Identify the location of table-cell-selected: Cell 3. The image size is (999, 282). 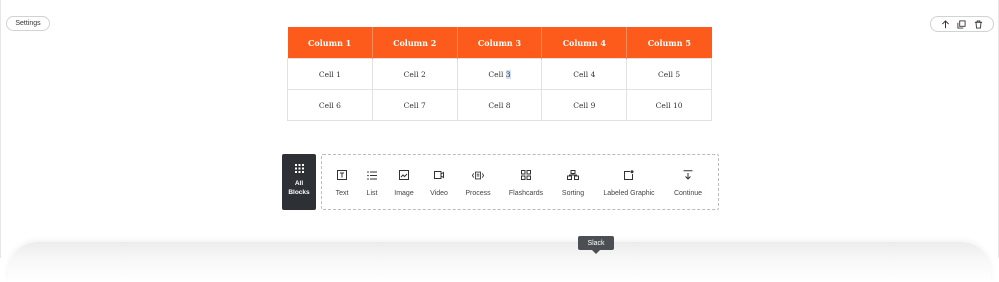
(499, 74).